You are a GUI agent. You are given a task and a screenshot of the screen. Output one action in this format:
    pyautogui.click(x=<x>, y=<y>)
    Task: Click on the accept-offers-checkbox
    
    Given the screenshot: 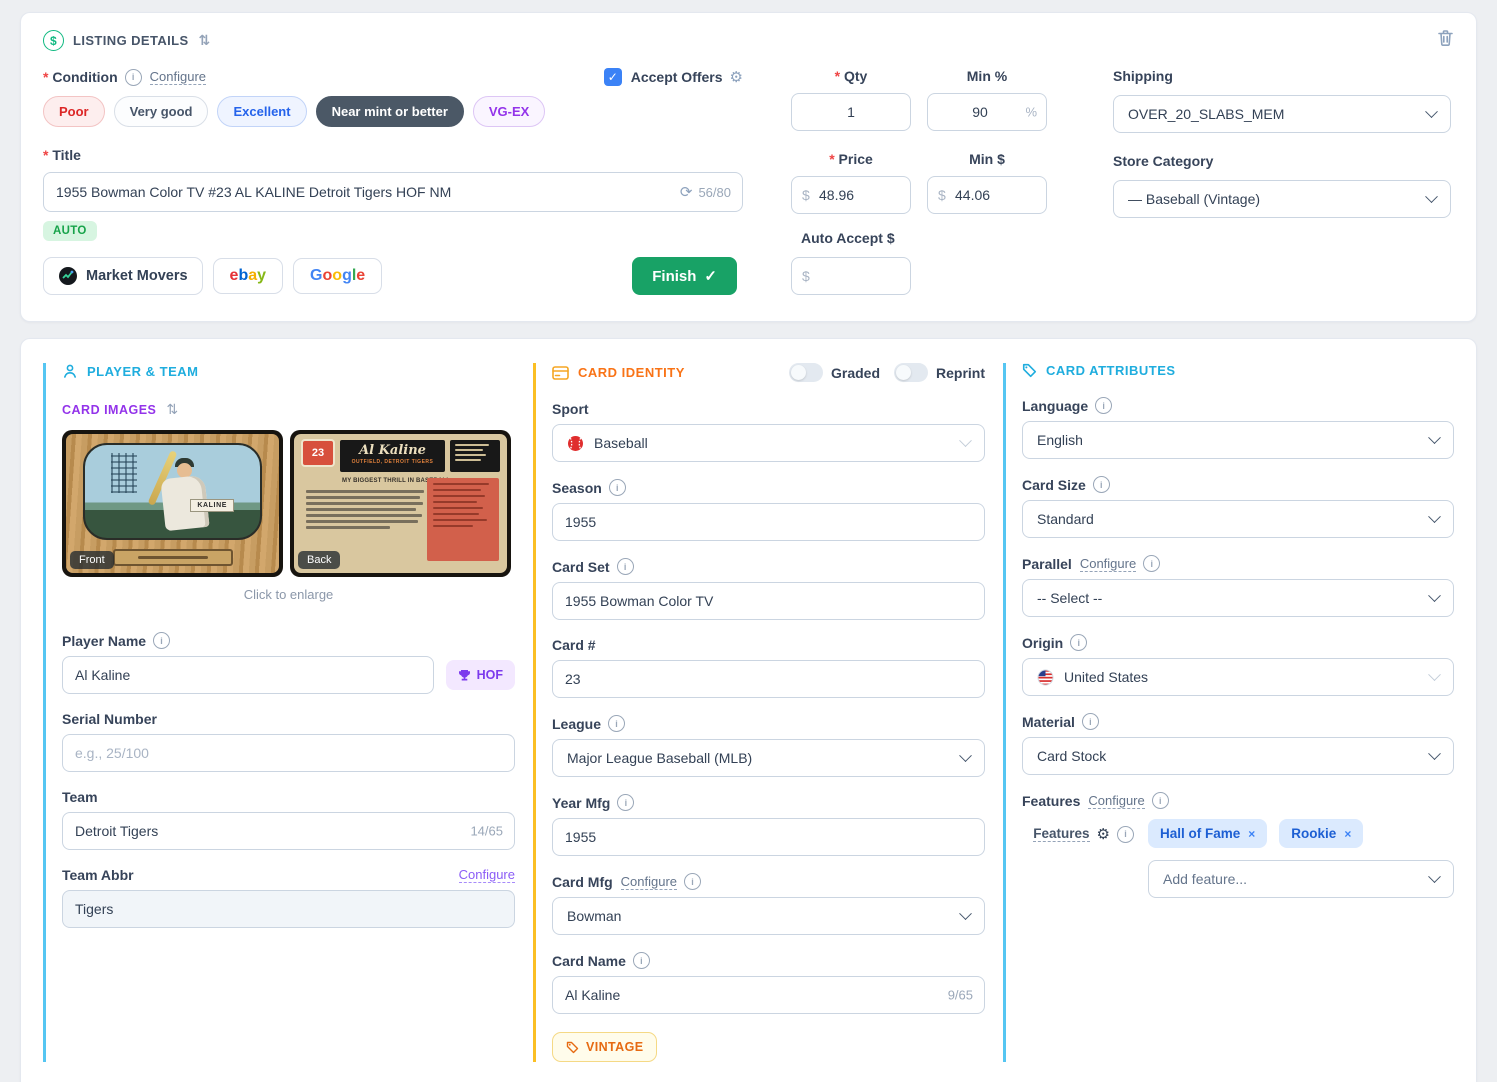 What is the action you would take?
    pyautogui.click(x=612, y=77)
    